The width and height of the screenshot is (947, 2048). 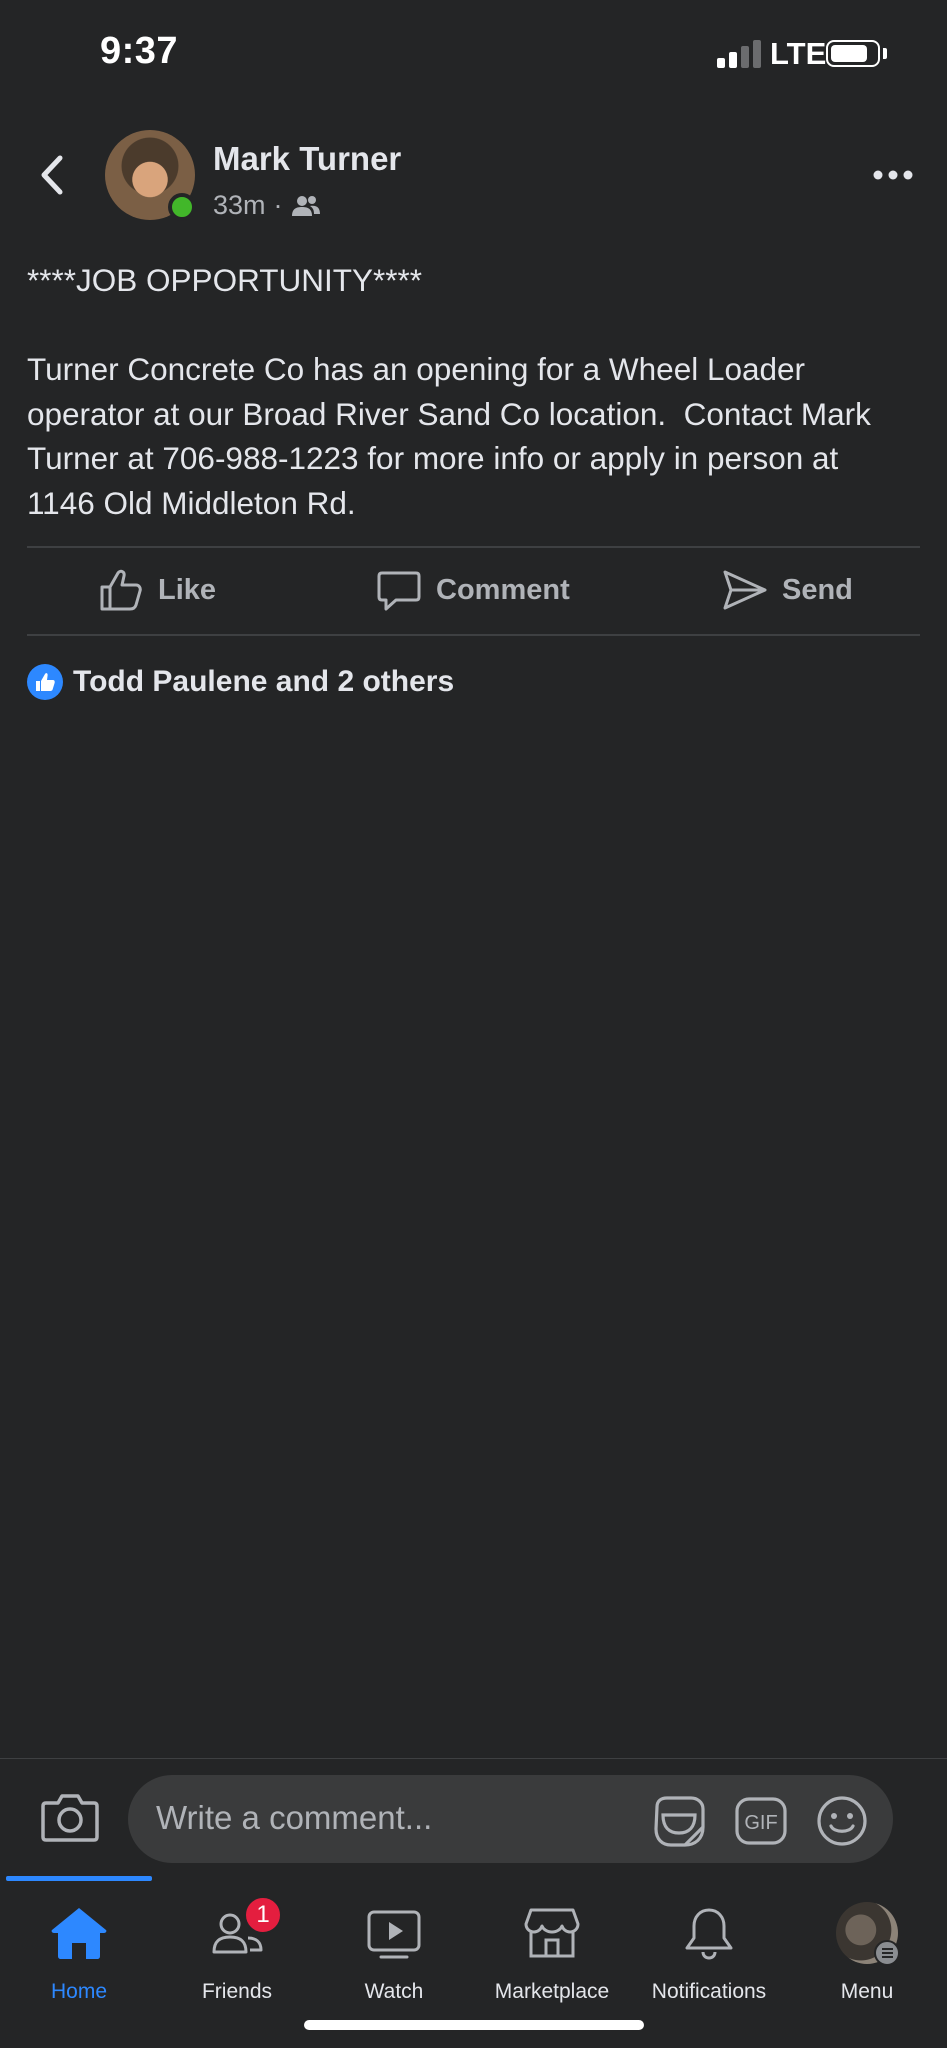 What do you see at coordinates (709, 1991) in the screenshot?
I see `tab-notifications-label: Notifications` at bounding box center [709, 1991].